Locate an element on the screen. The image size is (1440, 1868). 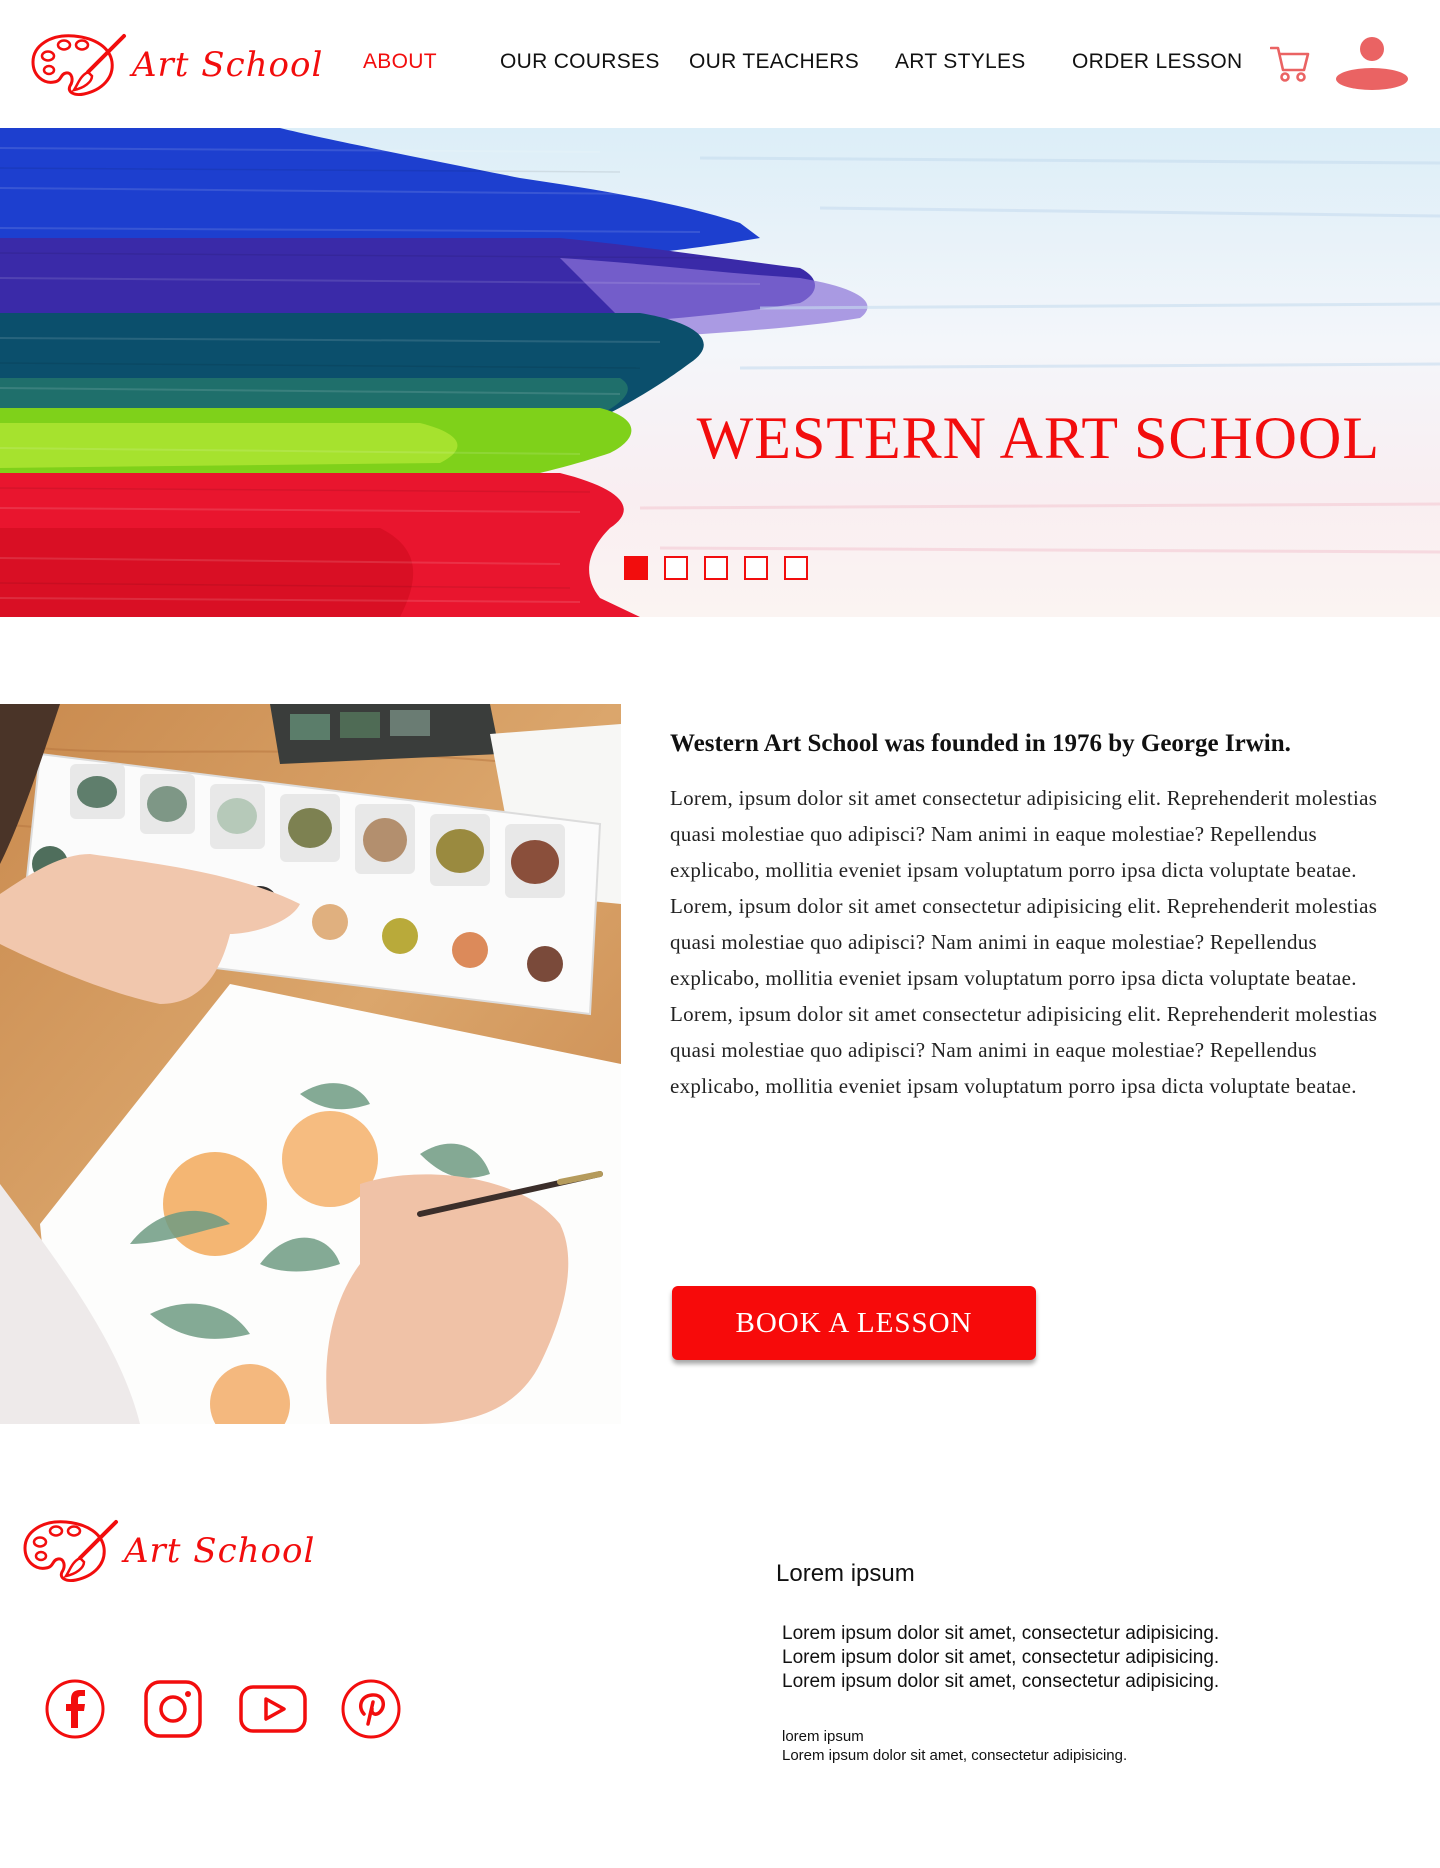
user-icon is located at coordinates (1372, 63).